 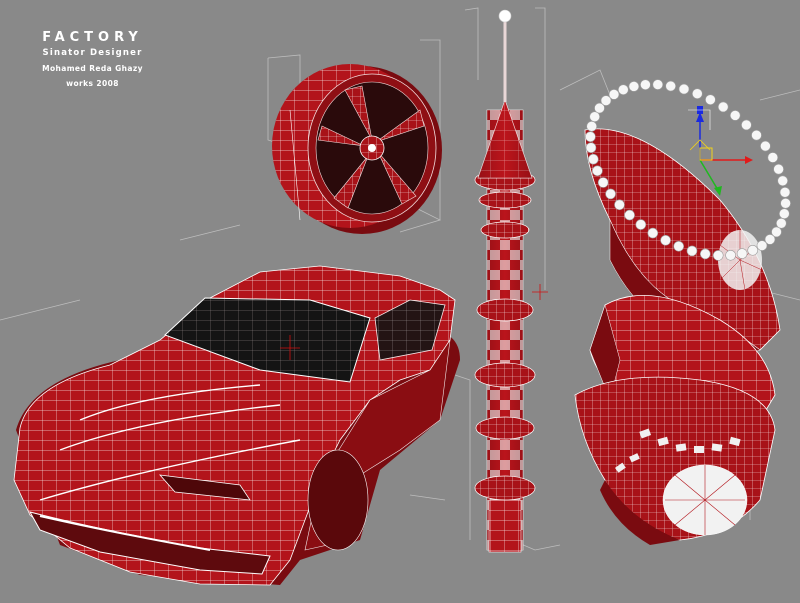 I want to click on wheel-rim-icon, so click(x=357, y=149).